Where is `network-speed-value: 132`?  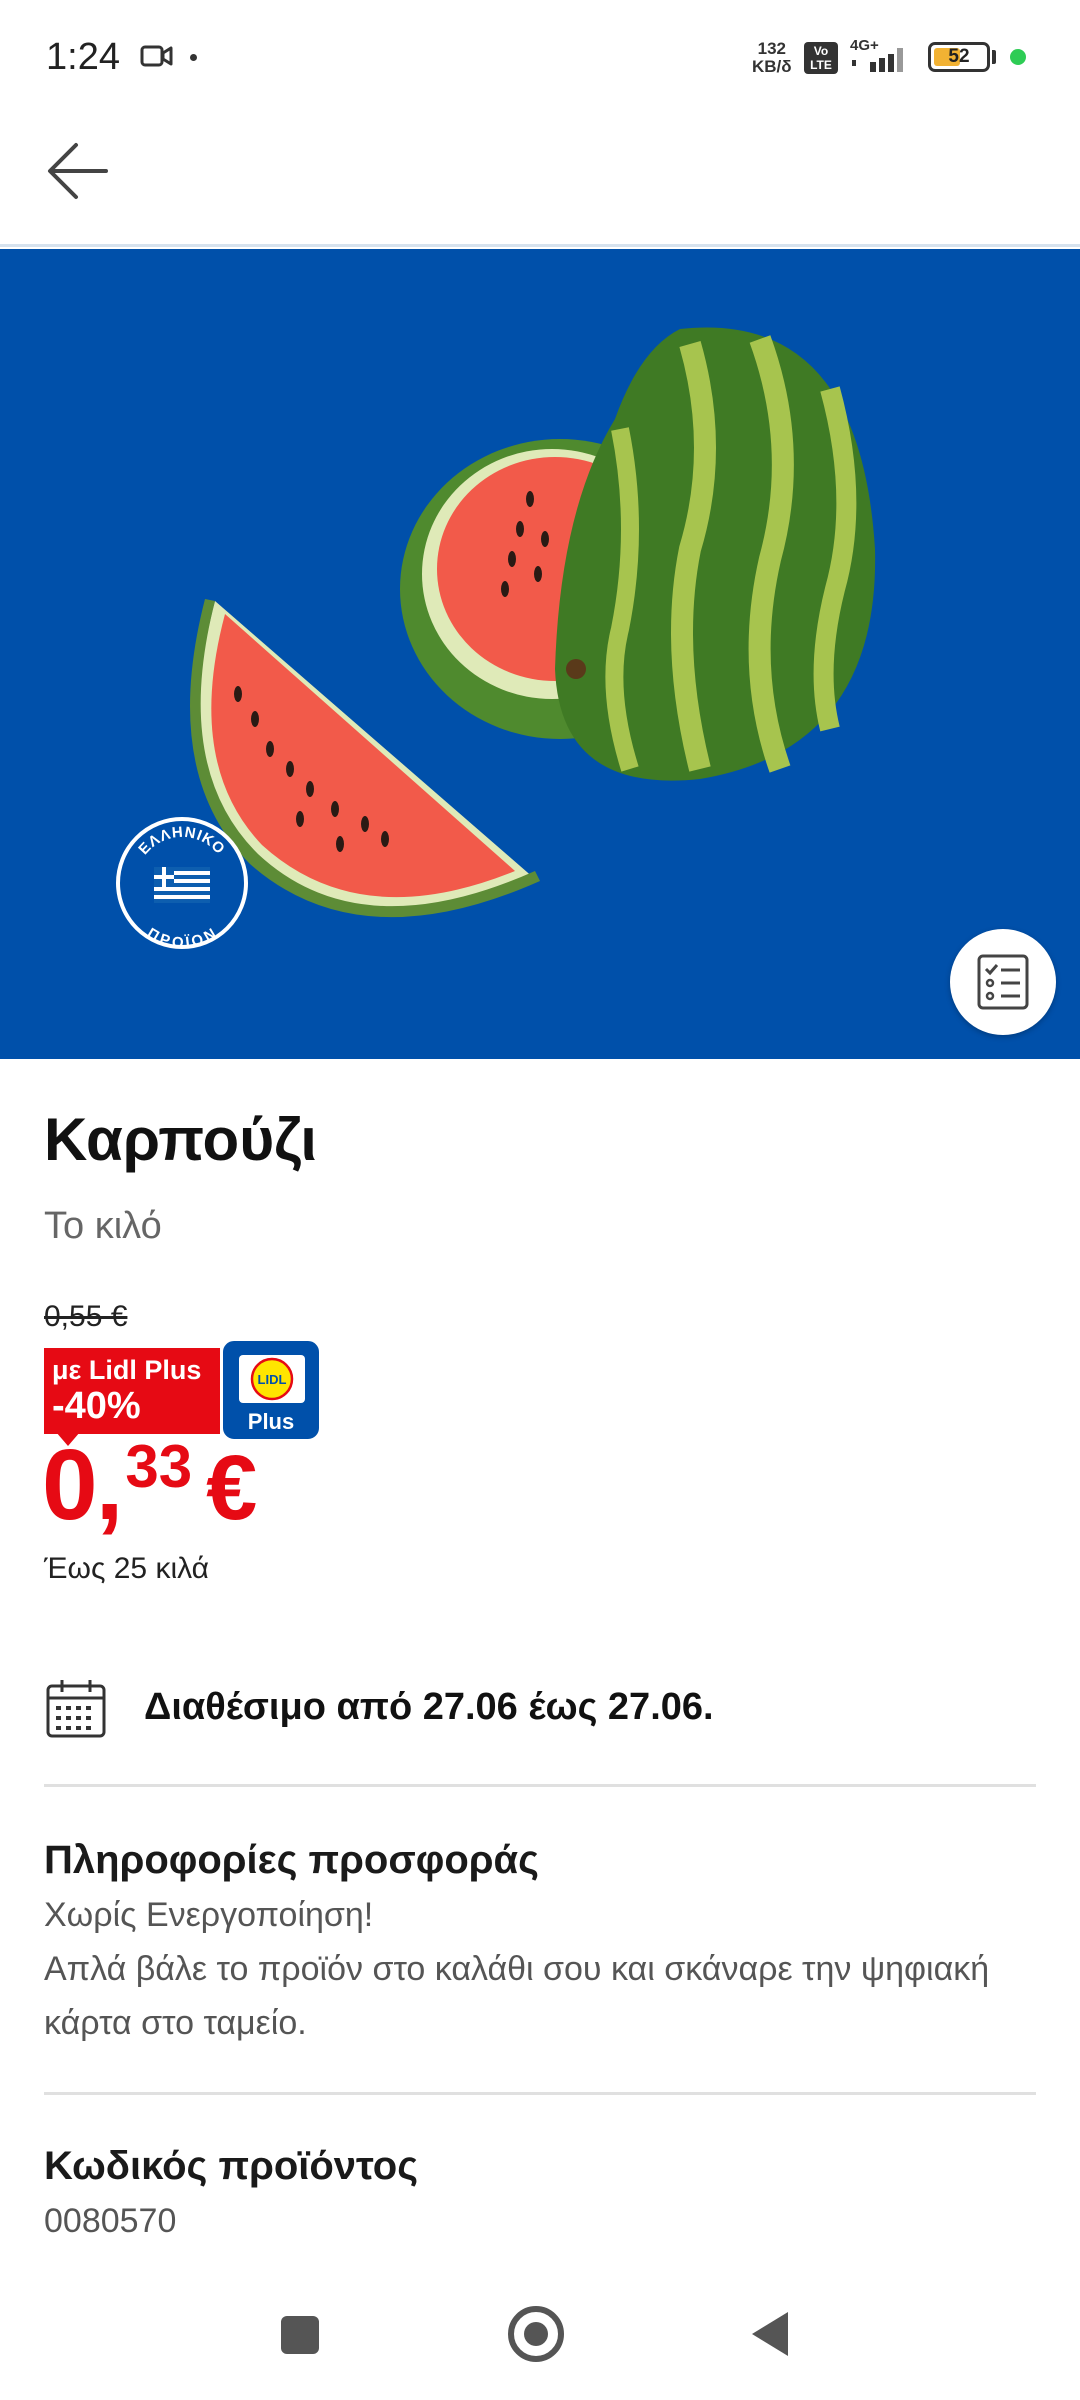 network-speed-value: 132 is located at coordinates (771, 48).